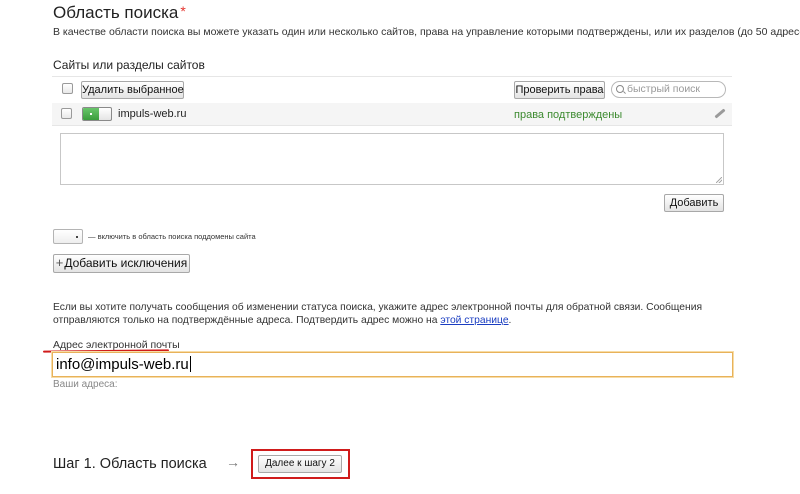  I want to click on confirm-page-link: этой странице, so click(474, 320).